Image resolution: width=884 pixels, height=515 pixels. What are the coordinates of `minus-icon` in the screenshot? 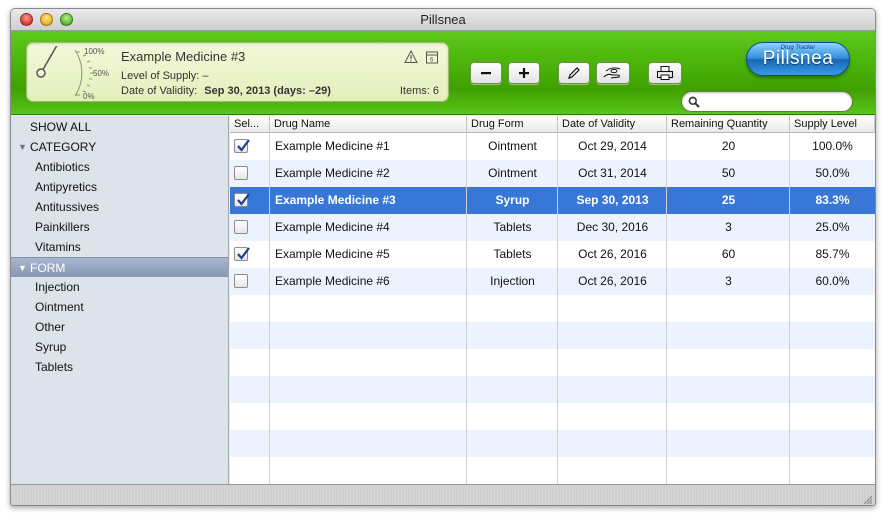 It's located at (486, 73).